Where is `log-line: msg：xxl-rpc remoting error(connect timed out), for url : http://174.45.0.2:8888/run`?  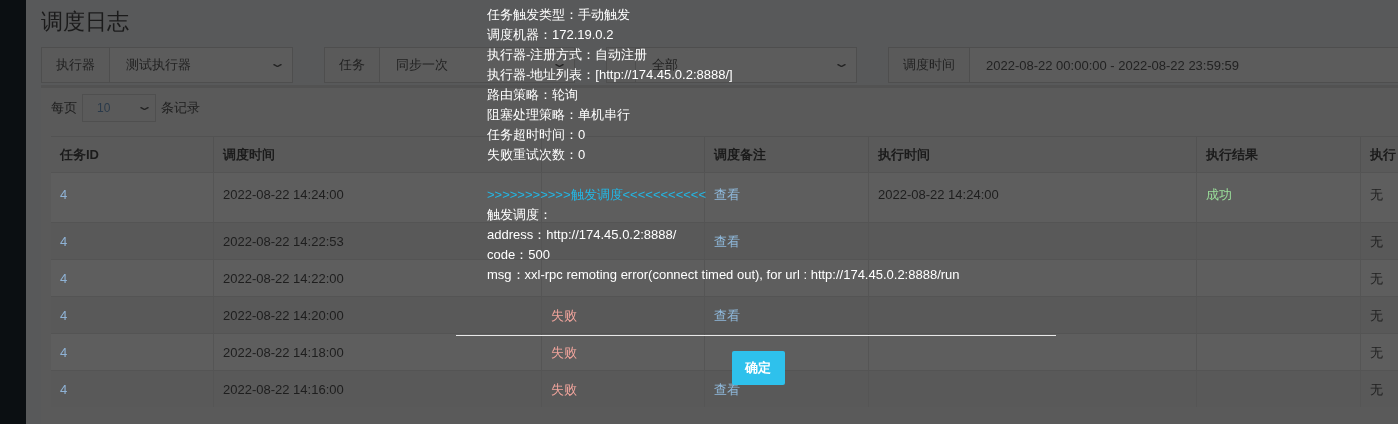
log-line: msg：xxl-rpc remoting error(connect timed out), for url : http://174.45.0.2:8888/run is located at coordinates (723, 274).